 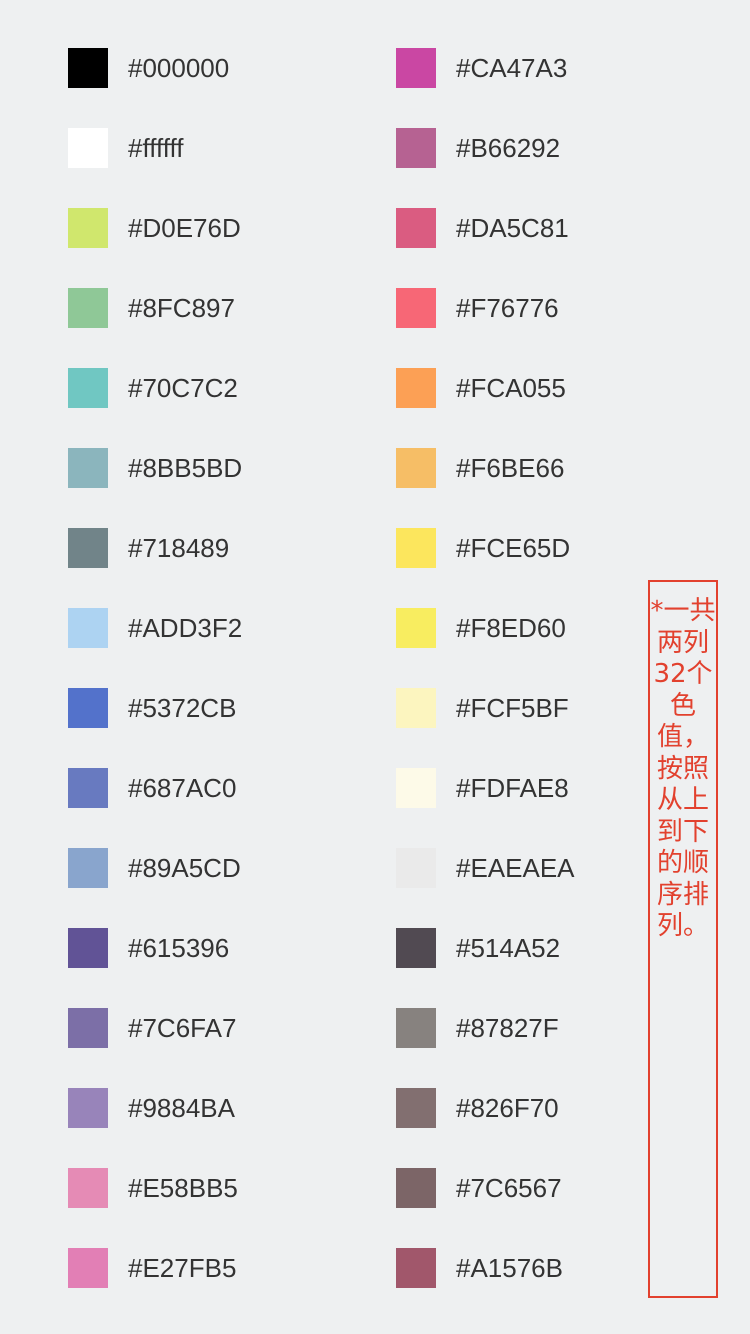 I want to click on color-code-label: #615396, so click(x=179, y=948).